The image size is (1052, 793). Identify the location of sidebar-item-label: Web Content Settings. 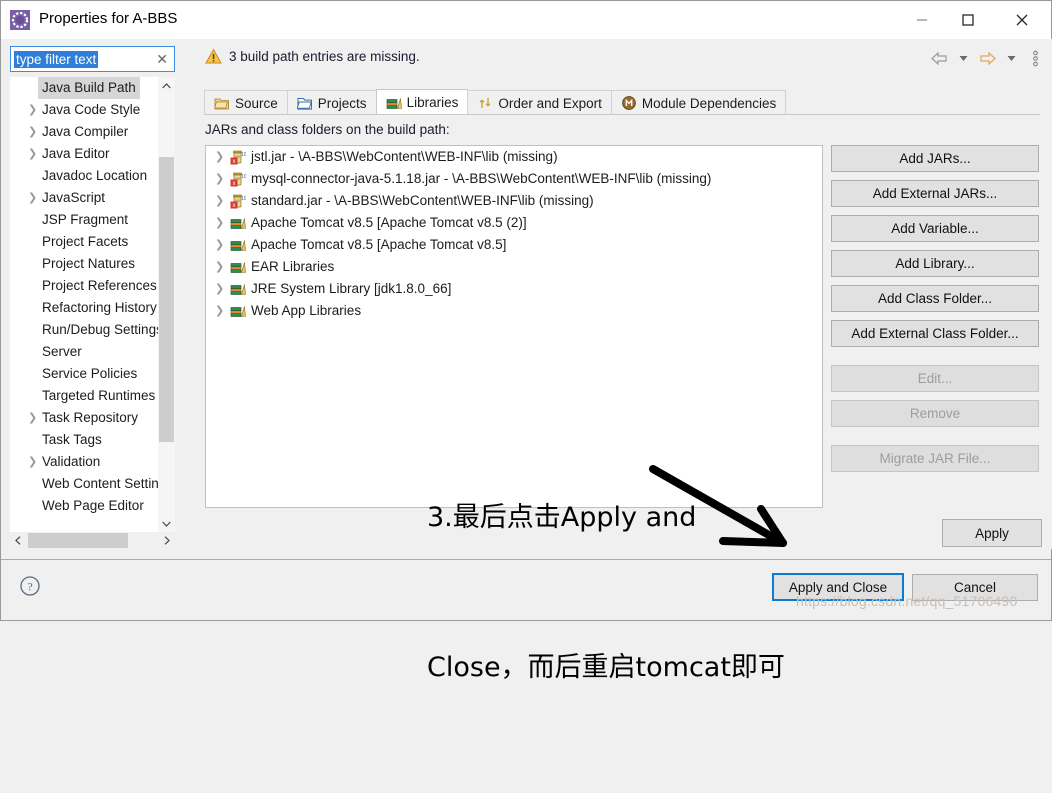
(108, 483).